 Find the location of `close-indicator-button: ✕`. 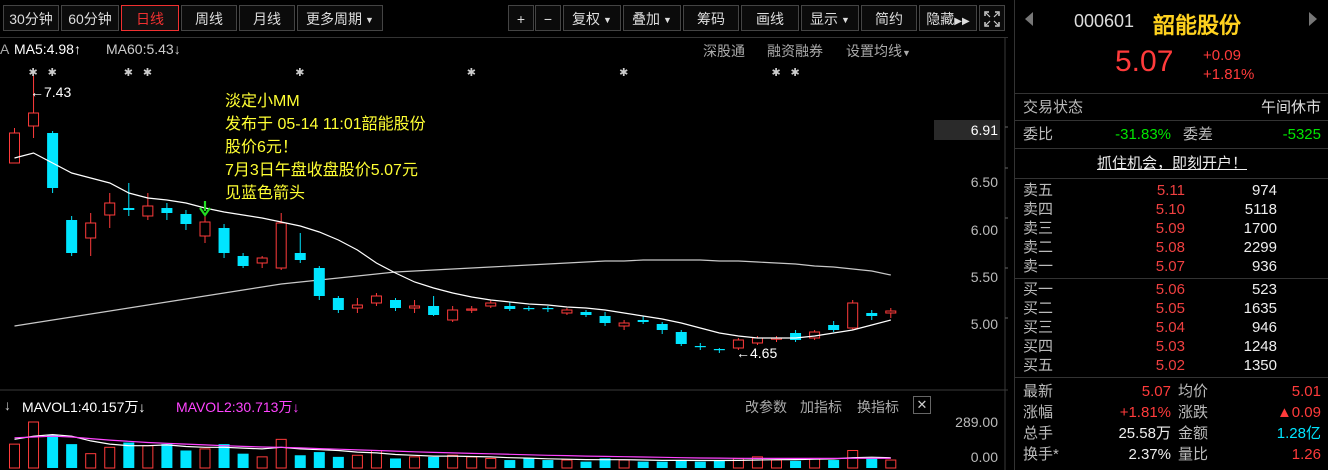

close-indicator-button: ✕ is located at coordinates (922, 405).